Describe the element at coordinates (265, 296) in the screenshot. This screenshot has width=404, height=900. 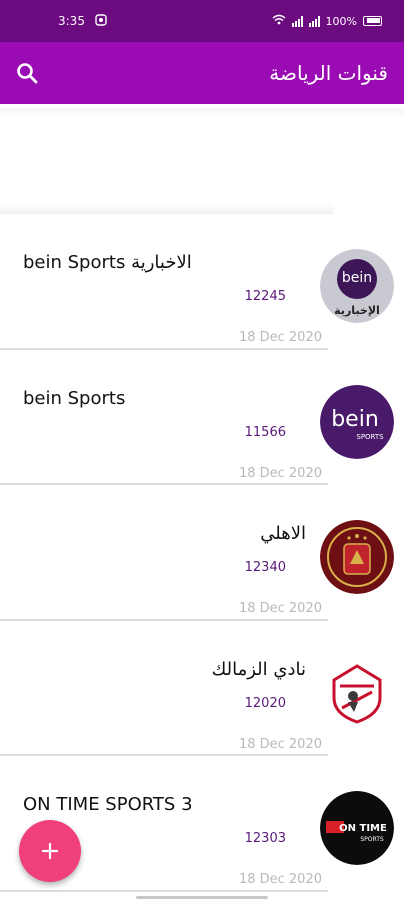
I see `channel-number: 12245` at that location.